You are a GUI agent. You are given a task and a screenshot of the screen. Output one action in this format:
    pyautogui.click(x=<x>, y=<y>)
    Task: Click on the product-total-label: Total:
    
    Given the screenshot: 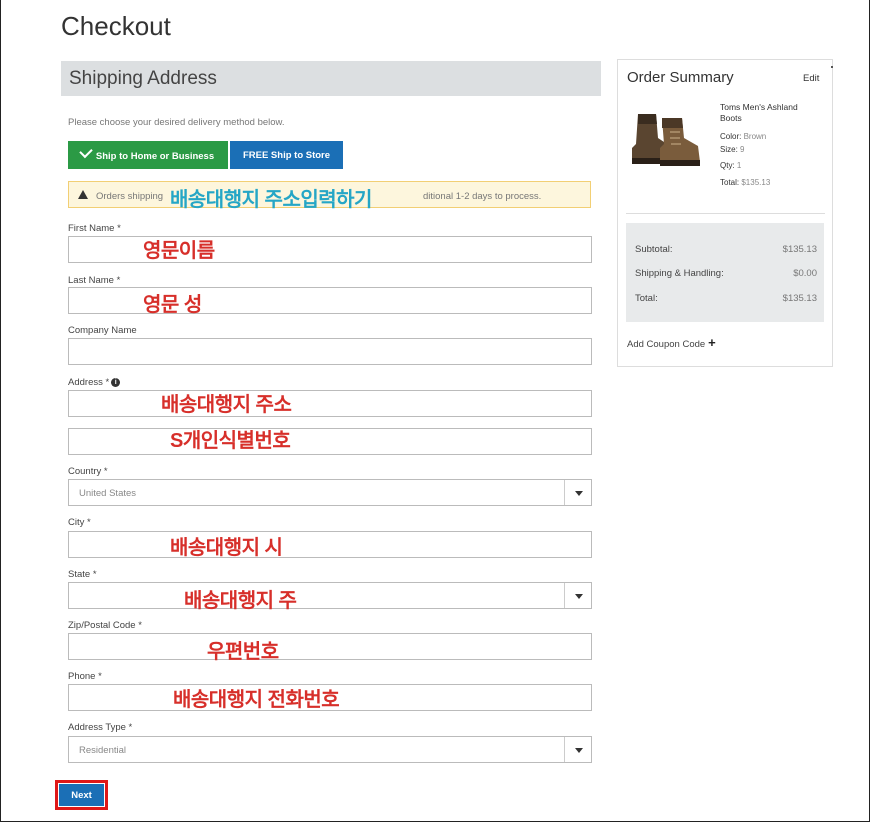 What is the action you would take?
    pyautogui.click(x=730, y=182)
    